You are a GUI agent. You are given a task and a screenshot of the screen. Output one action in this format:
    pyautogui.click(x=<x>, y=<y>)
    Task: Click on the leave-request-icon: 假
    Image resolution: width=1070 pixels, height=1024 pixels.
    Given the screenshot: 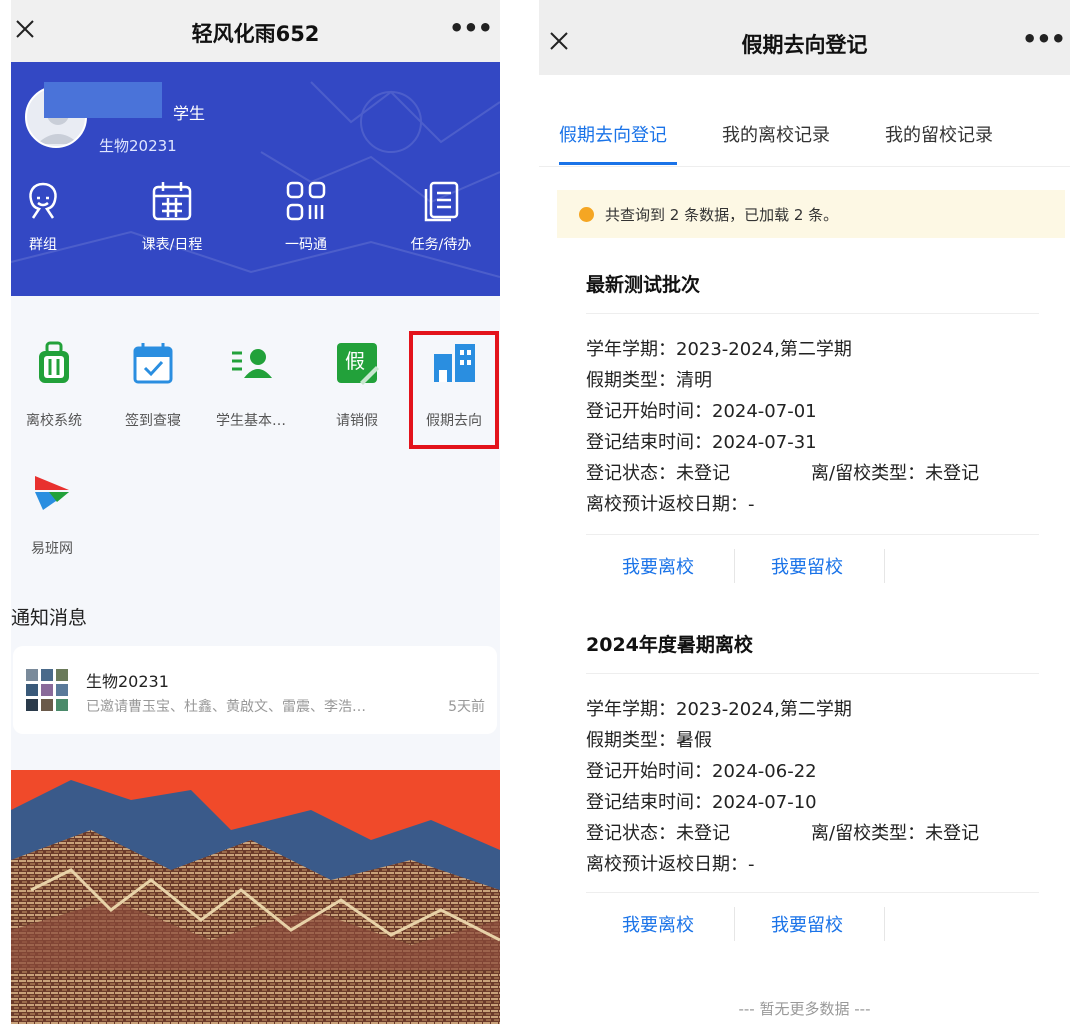 What is the action you would take?
    pyautogui.click(x=358, y=364)
    